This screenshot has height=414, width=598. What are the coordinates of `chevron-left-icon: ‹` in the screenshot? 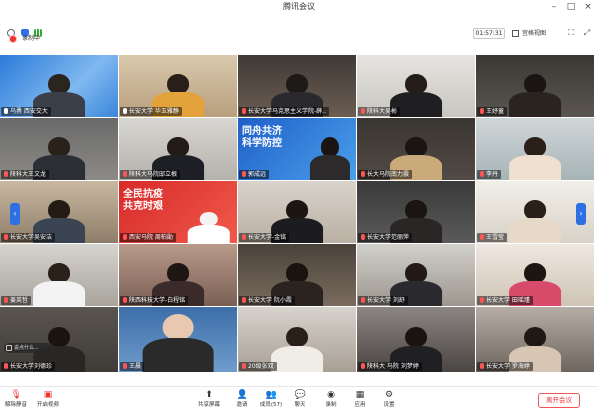 It's located at (15, 213).